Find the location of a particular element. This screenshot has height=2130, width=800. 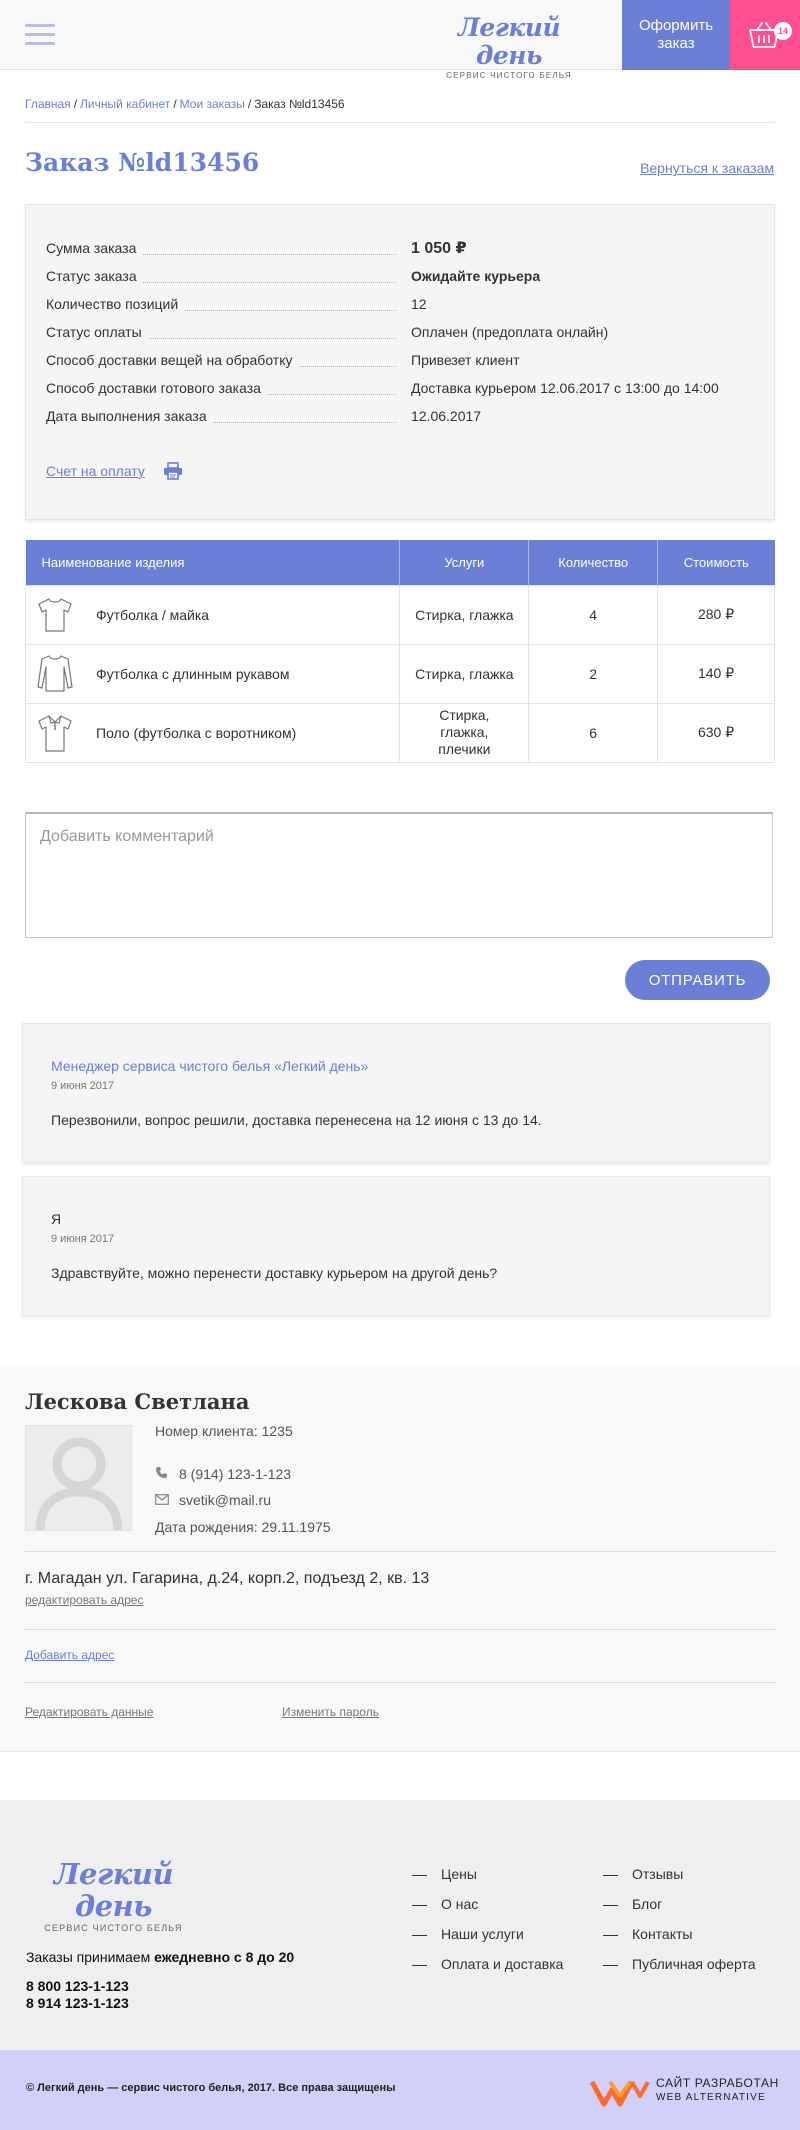

order-total: 1 050 ₽ is located at coordinates (439, 248).